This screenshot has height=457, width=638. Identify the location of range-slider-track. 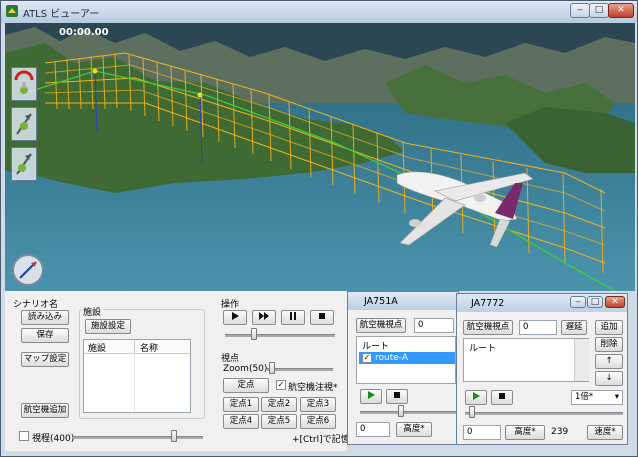
(138, 437).